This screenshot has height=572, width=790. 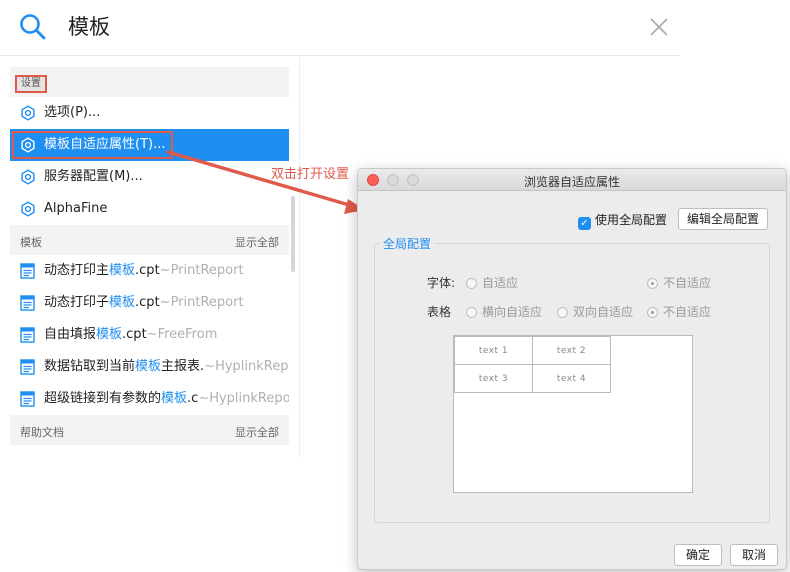 I want to click on font-adaptive-radio: 自适应, so click(x=492, y=282).